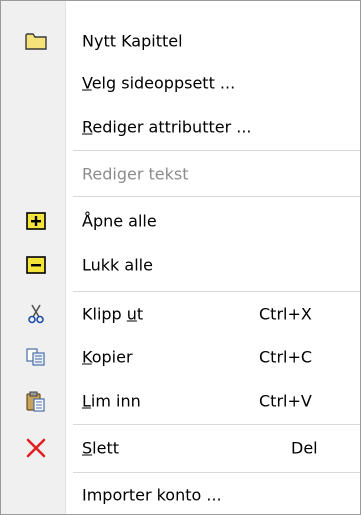  Describe the element at coordinates (285, 401) in the screenshot. I see `shortcut-label: Ctrl+V` at that location.